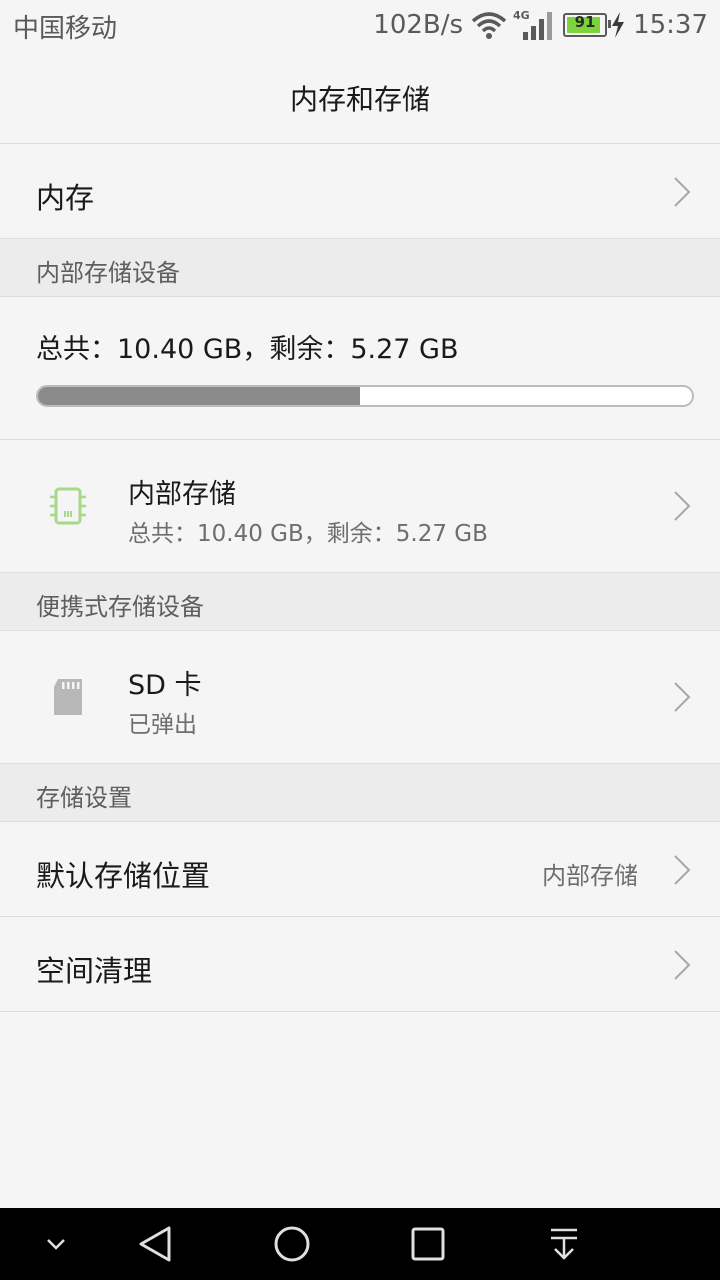 The height and width of the screenshot is (1280, 720). I want to click on storage-summary-text: 总共：10.40 GB，剩余：5.27 GB, so click(247, 349).